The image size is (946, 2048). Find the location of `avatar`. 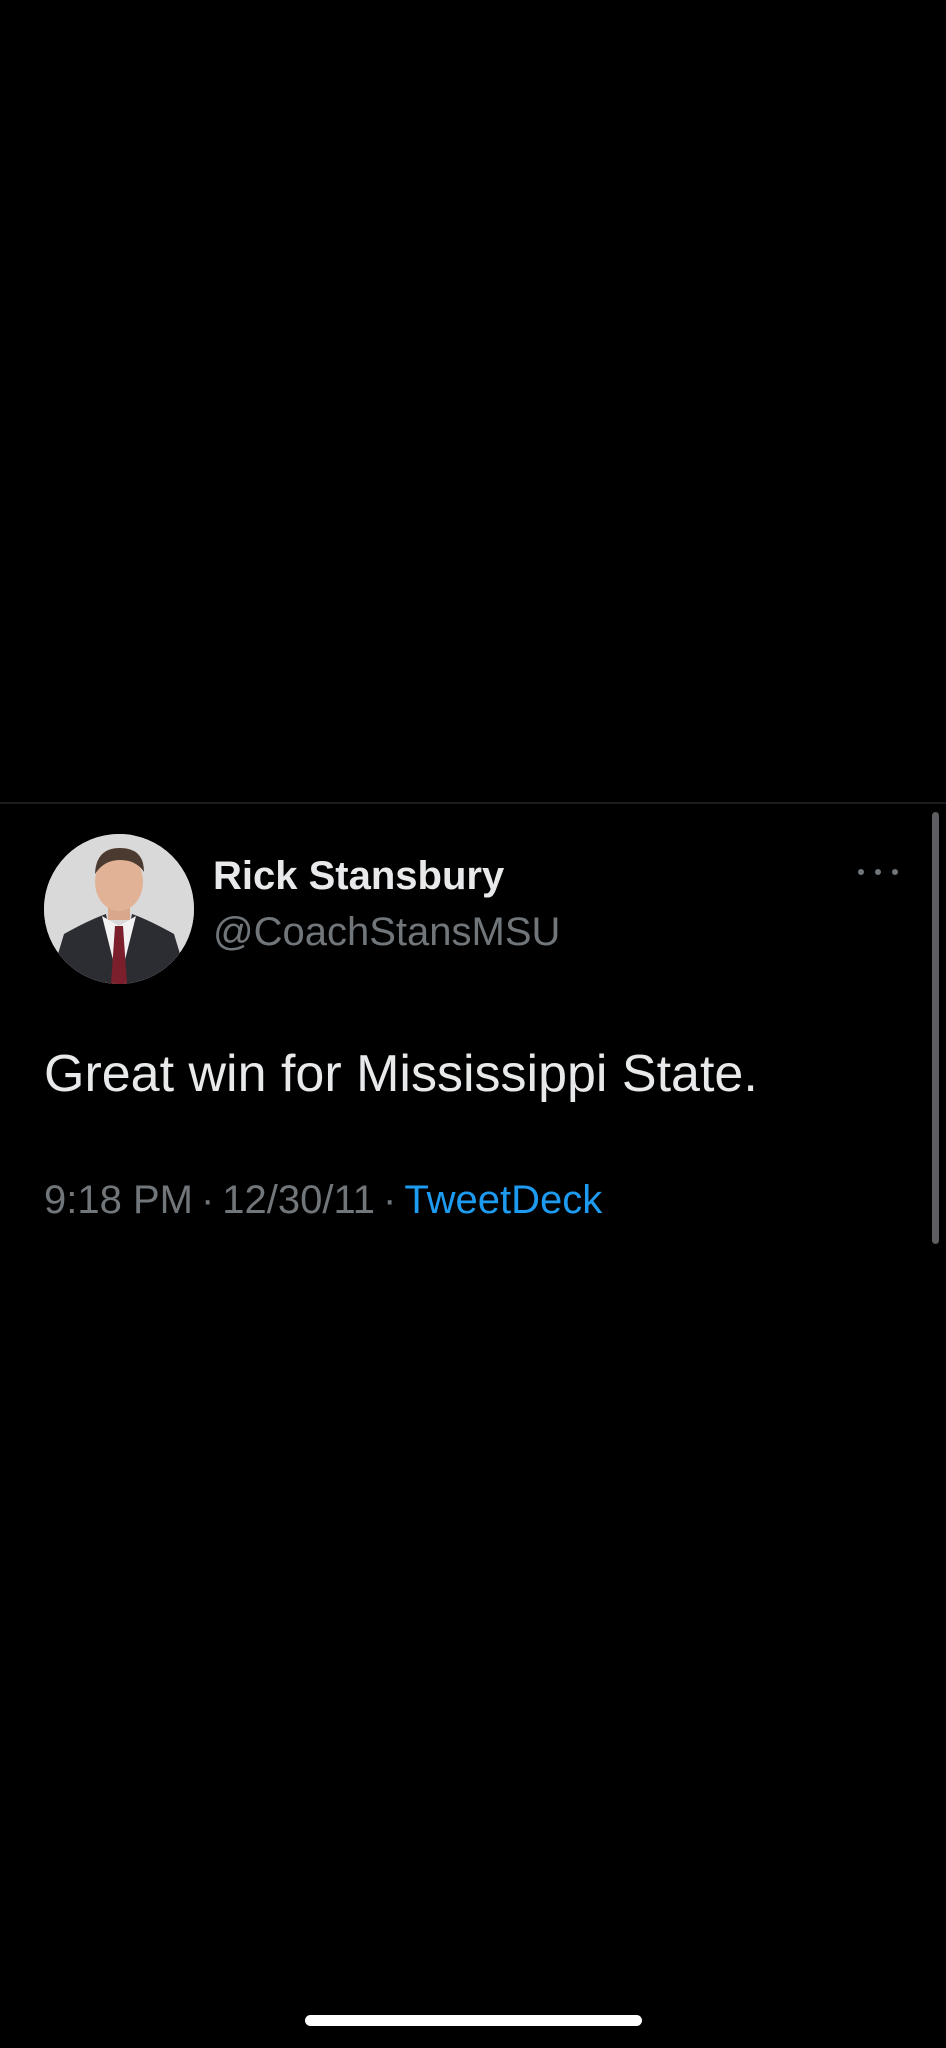

avatar is located at coordinates (119, 909).